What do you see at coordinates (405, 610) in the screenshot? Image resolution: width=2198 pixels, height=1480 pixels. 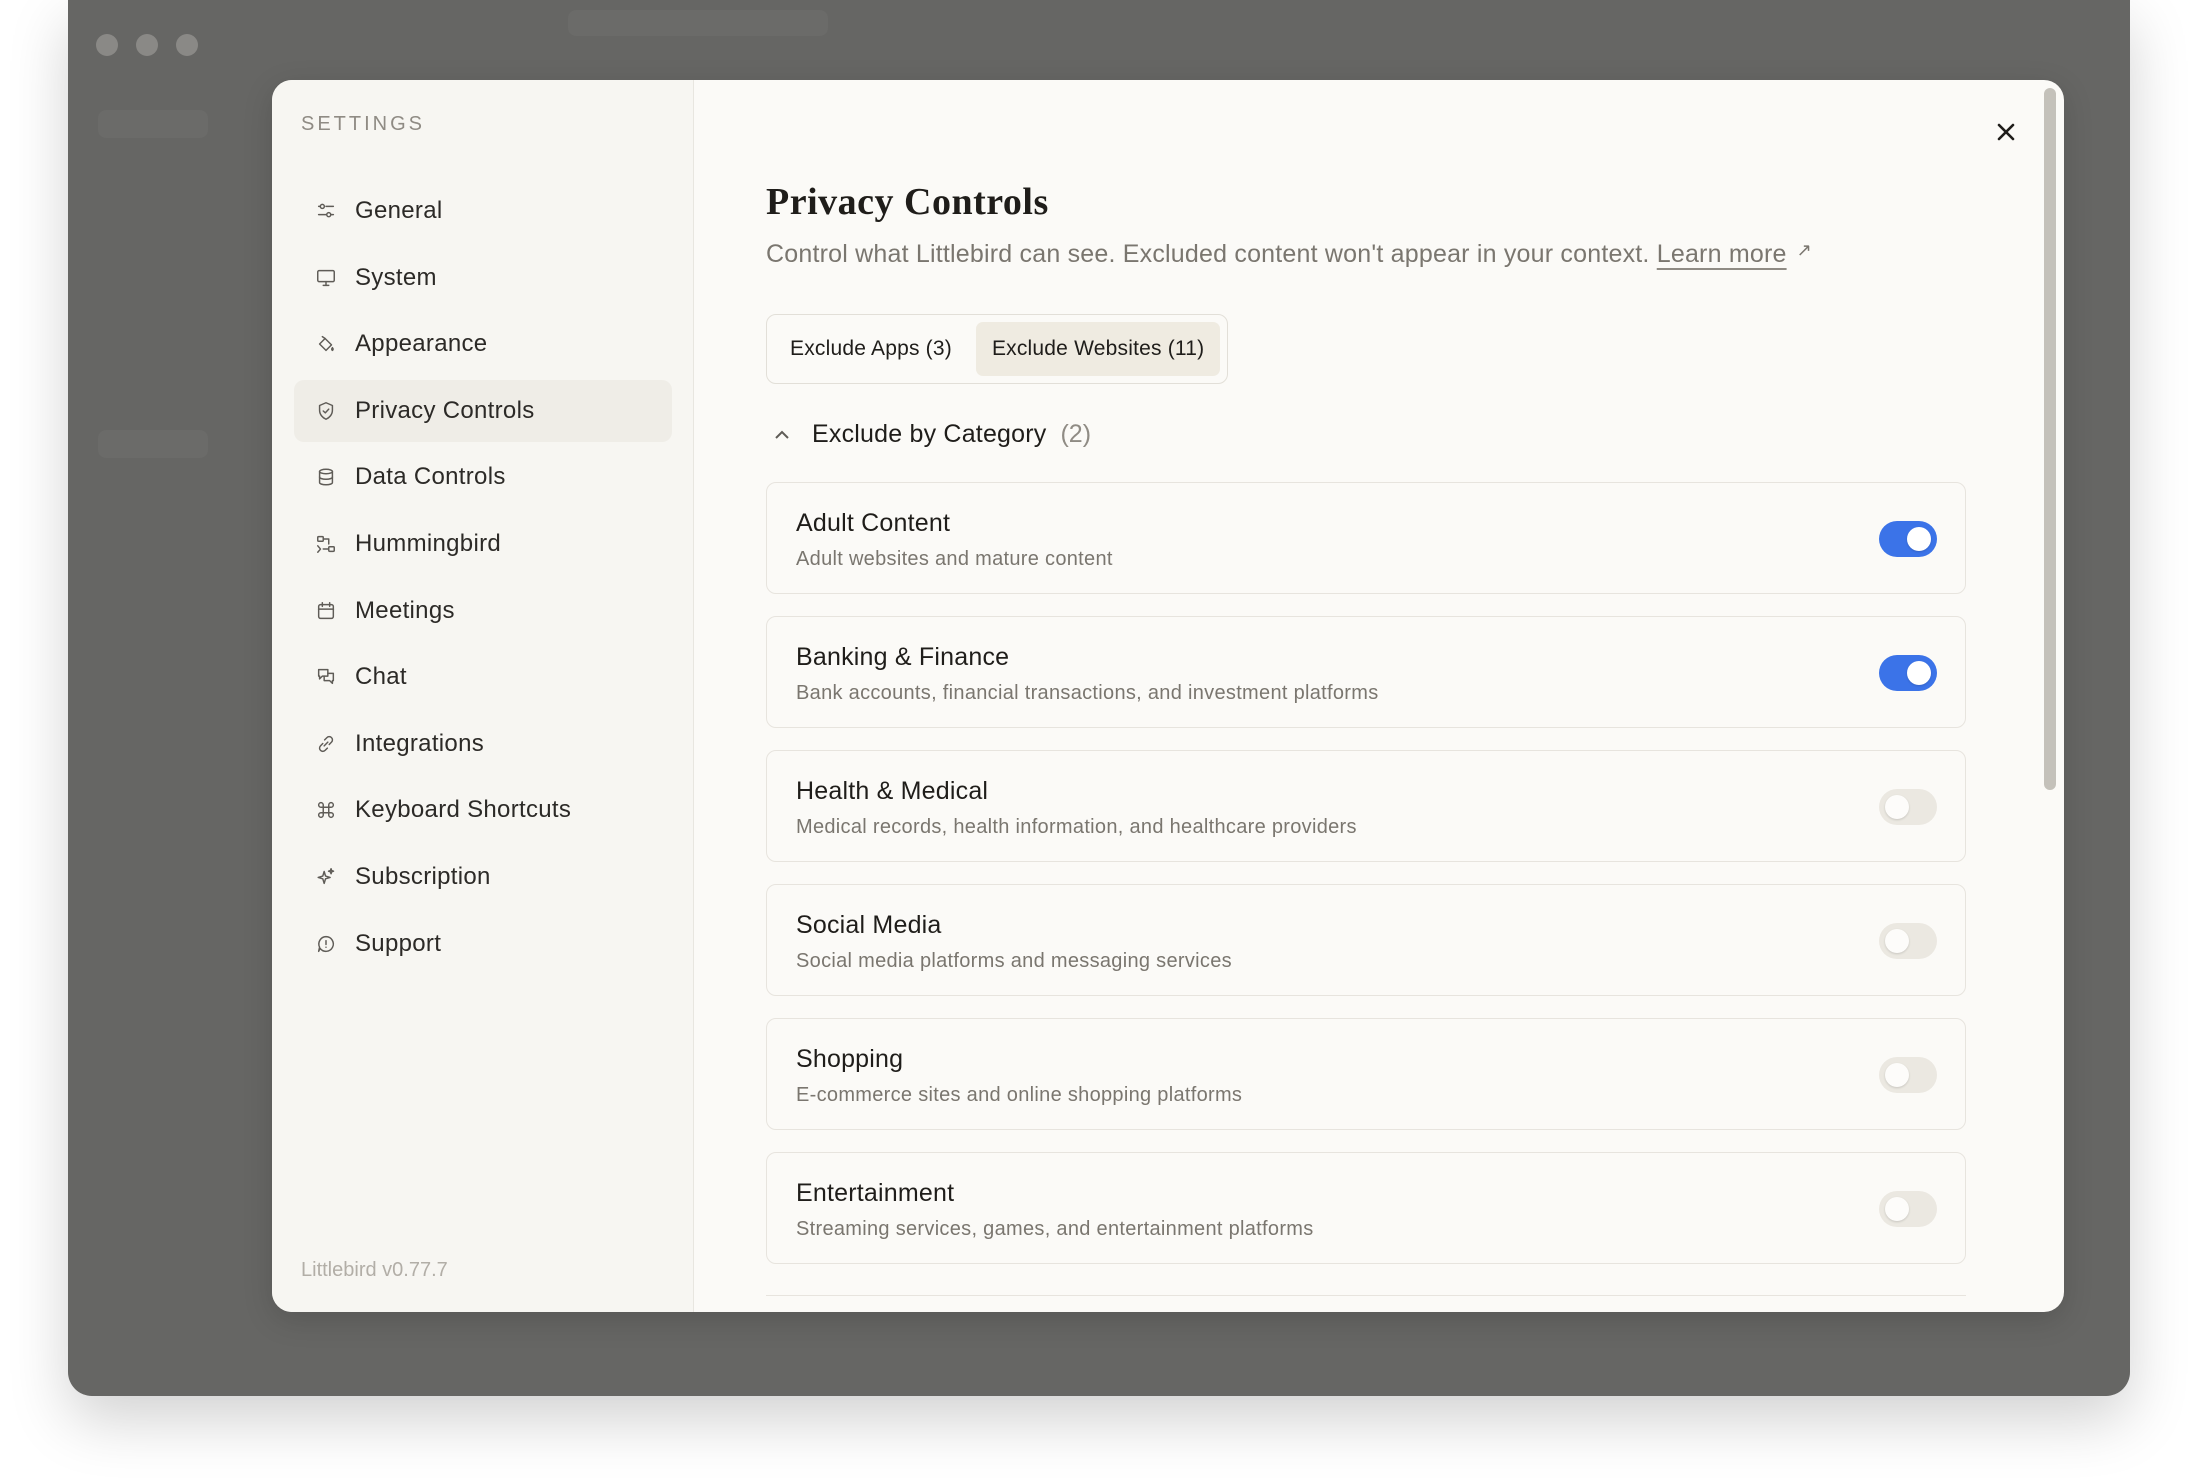 I see `sidebar-item-label: Meetings` at bounding box center [405, 610].